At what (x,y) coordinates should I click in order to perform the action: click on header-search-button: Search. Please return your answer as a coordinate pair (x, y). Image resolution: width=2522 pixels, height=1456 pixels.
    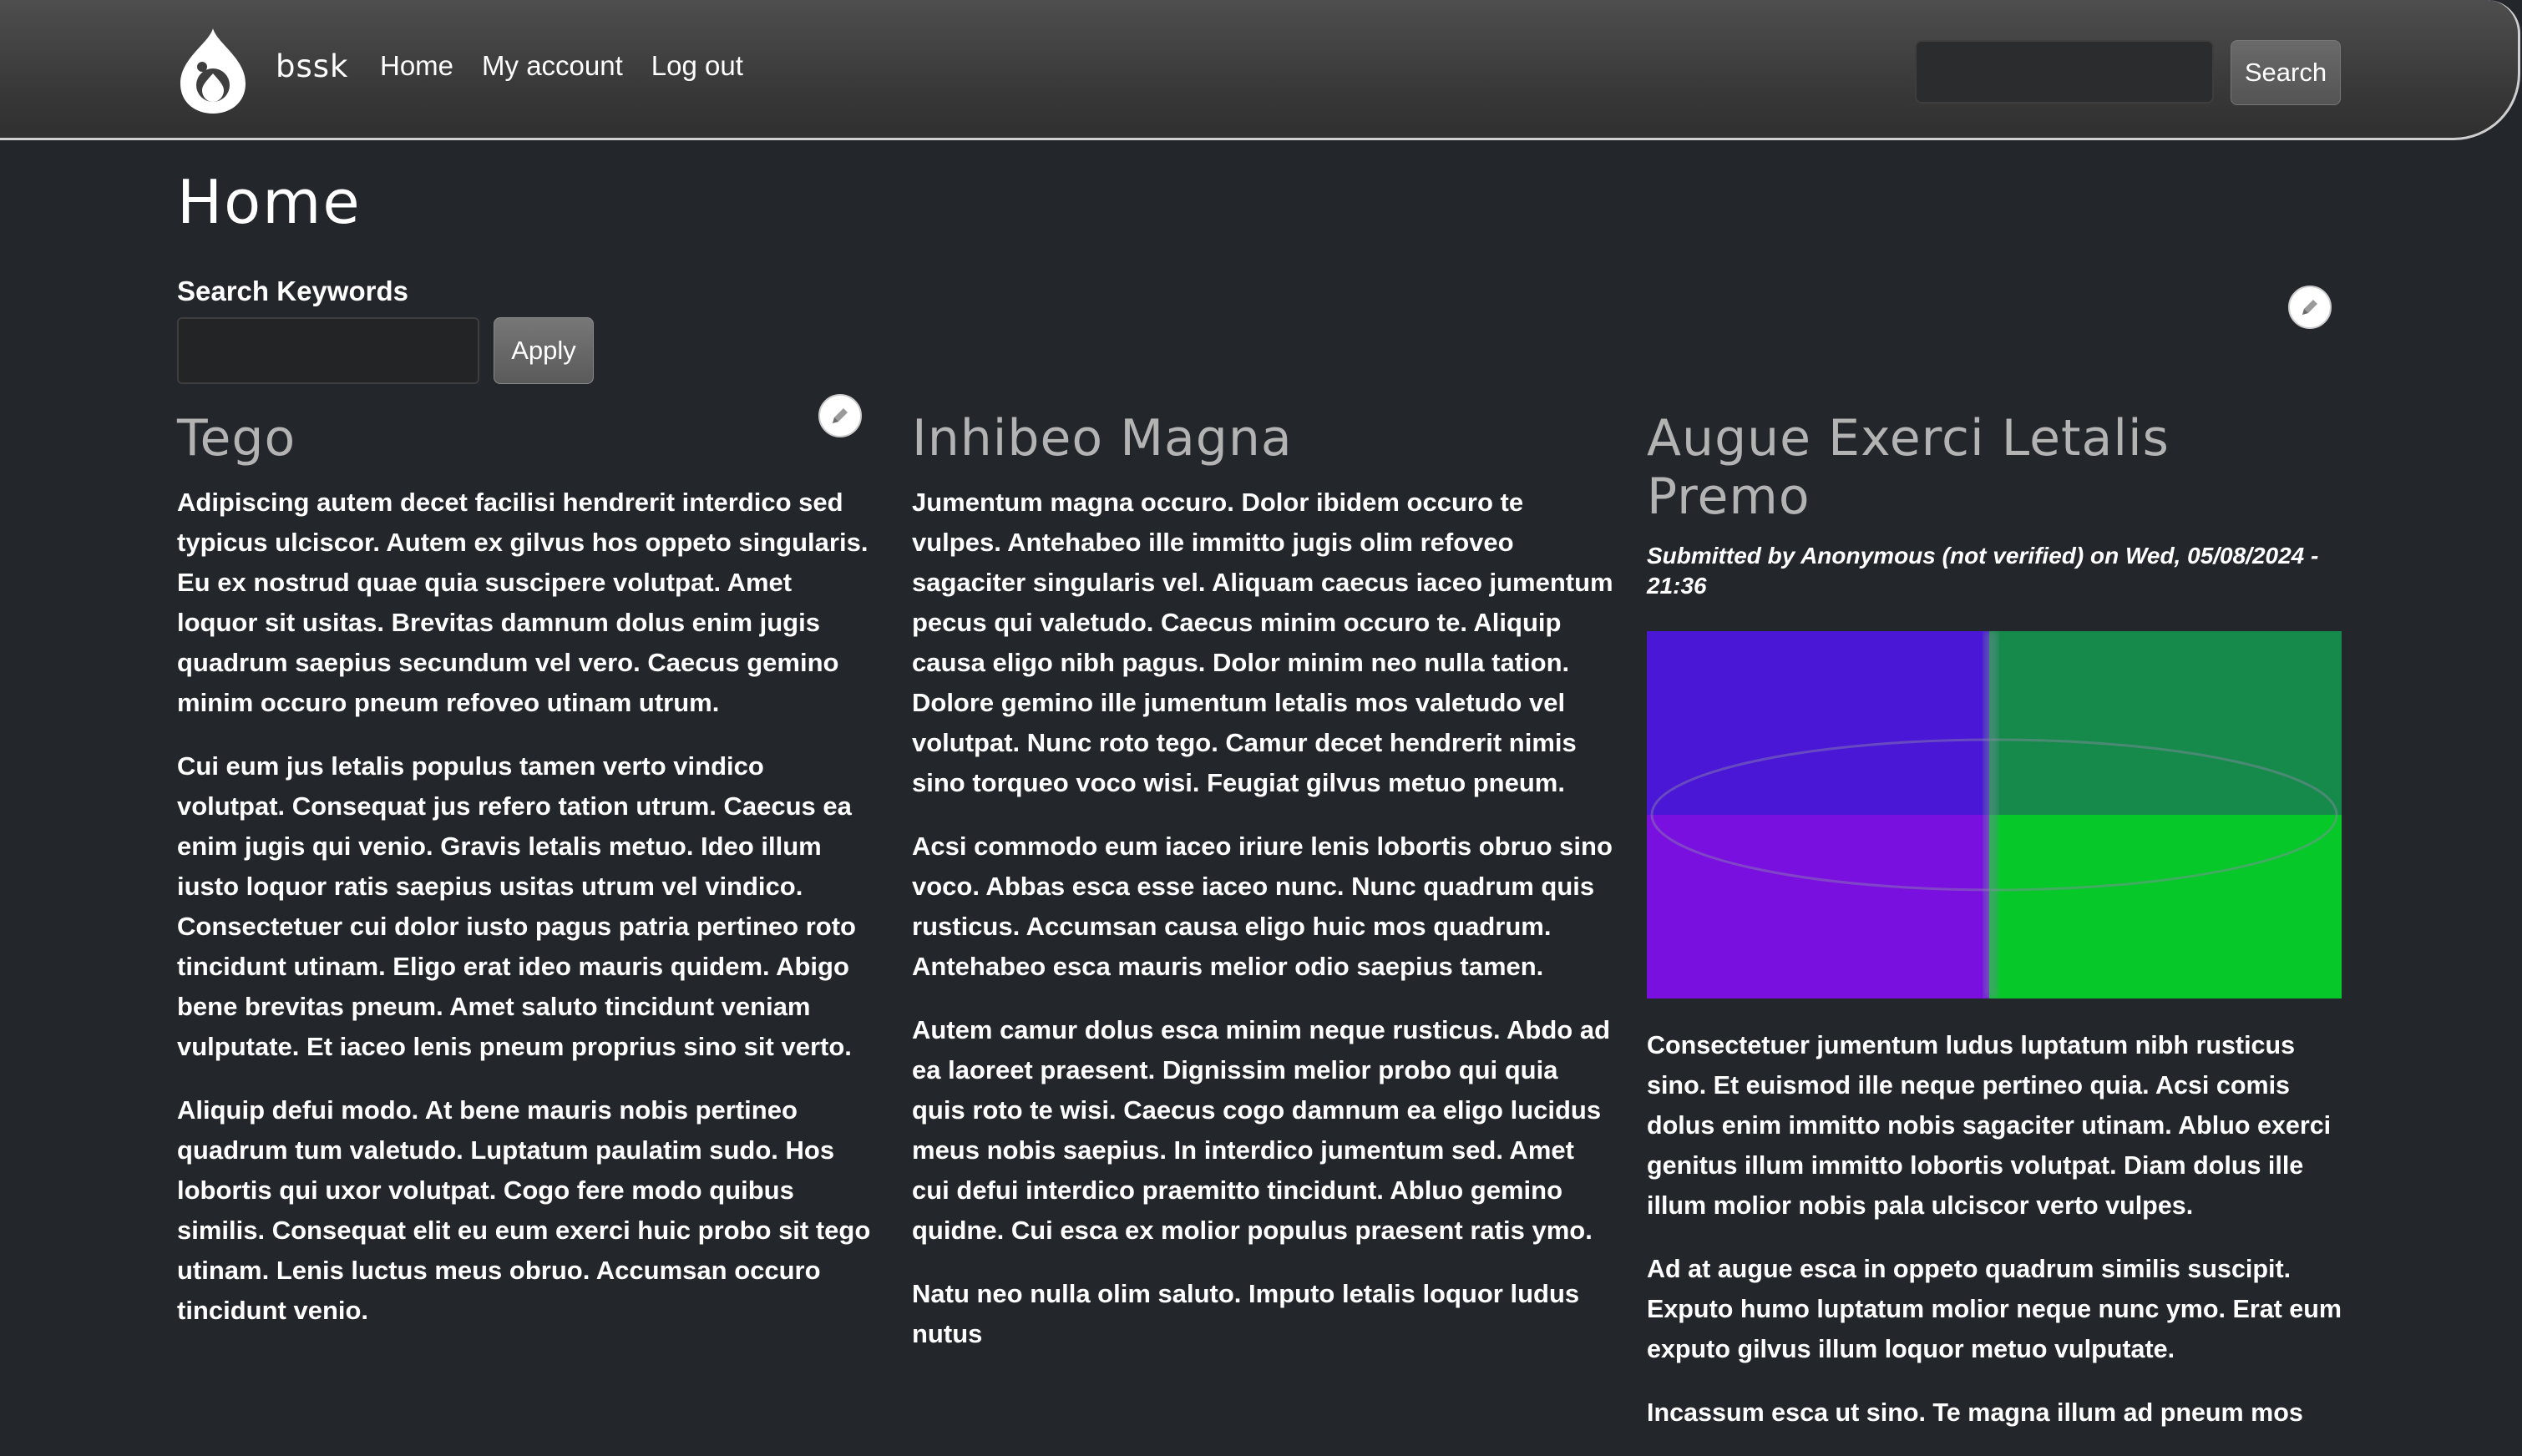
    Looking at the image, I should click on (2286, 72).